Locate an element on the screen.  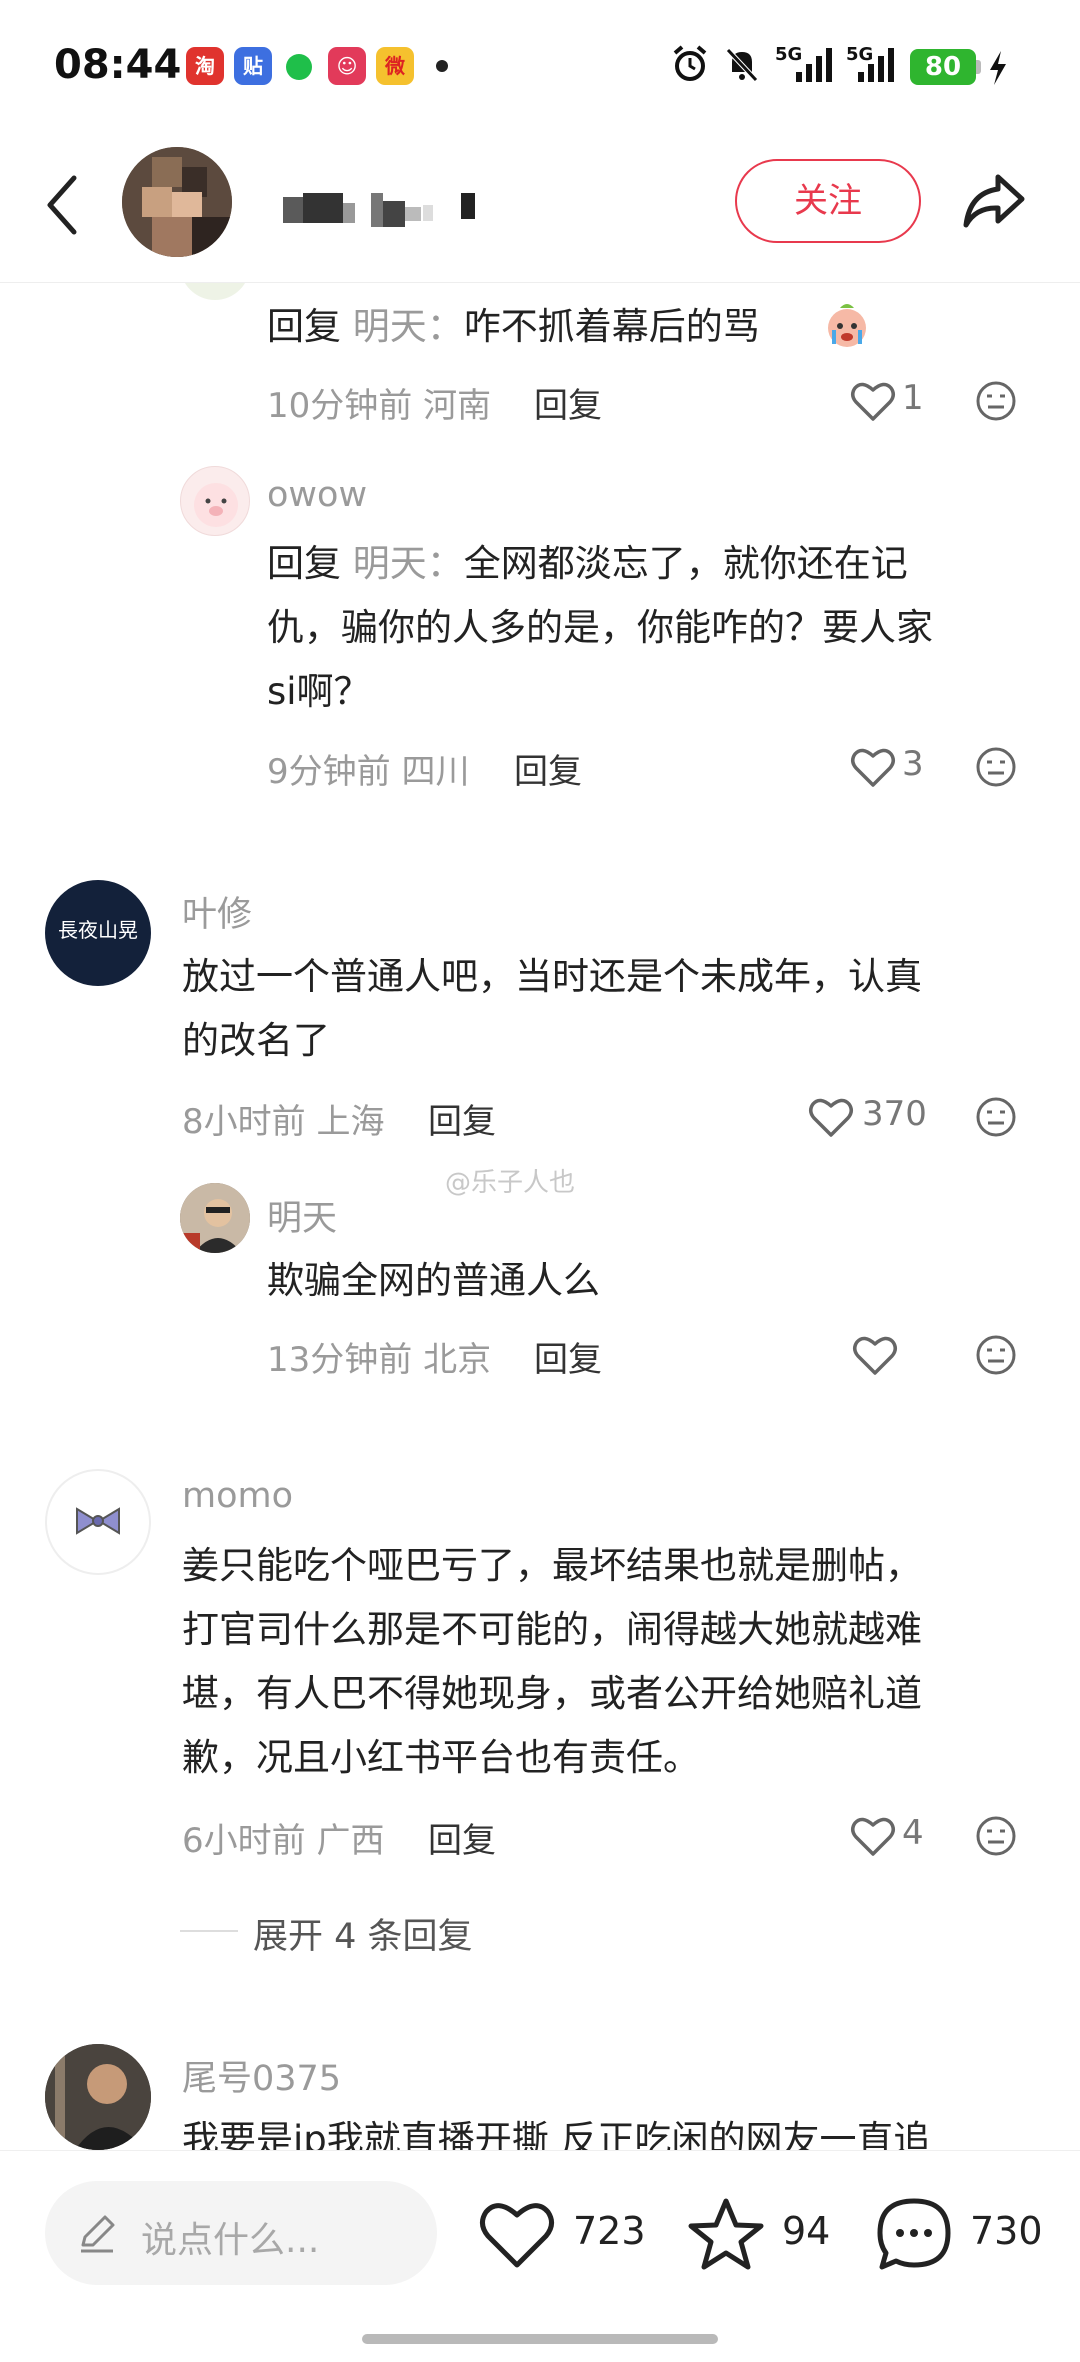
comment-meta: 9分钟前 四川 is located at coordinates (368, 768).